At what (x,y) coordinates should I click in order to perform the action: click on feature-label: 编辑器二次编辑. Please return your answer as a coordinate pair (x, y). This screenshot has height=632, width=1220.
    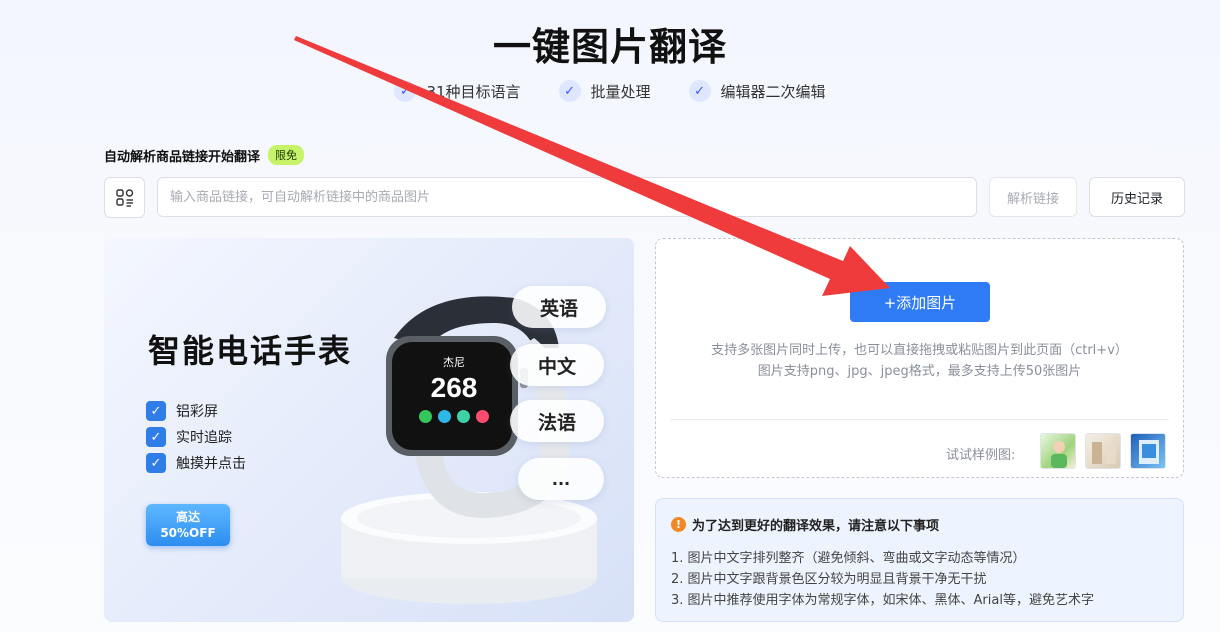
    Looking at the image, I should click on (773, 91).